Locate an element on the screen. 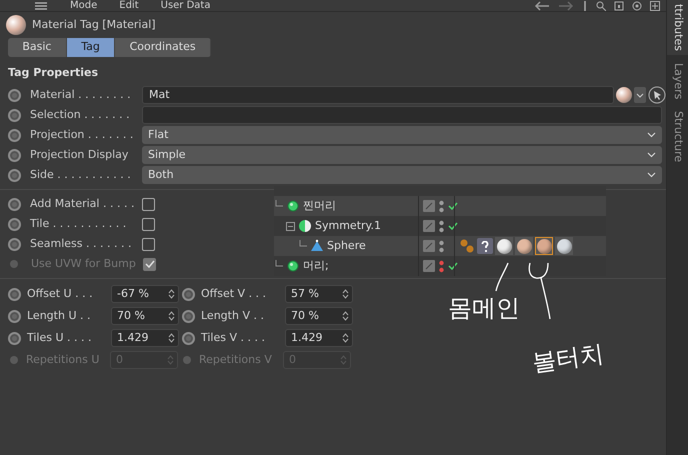 This screenshot has height=455, width=688. object-name: Sphere is located at coordinates (346, 246).